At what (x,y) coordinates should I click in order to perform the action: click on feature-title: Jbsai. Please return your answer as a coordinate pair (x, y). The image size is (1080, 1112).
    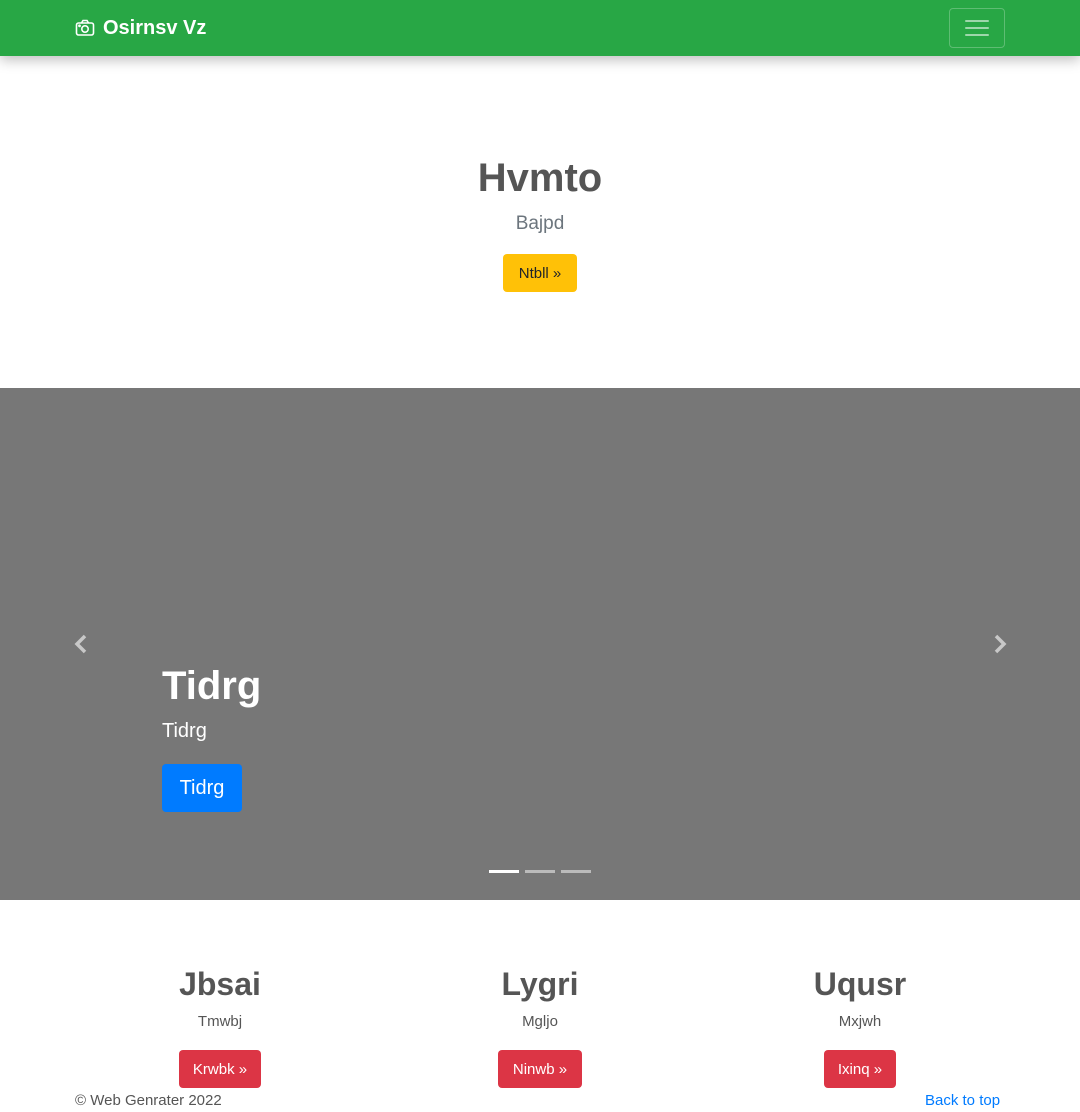
    Looking at the image, I should click on (220, 984).